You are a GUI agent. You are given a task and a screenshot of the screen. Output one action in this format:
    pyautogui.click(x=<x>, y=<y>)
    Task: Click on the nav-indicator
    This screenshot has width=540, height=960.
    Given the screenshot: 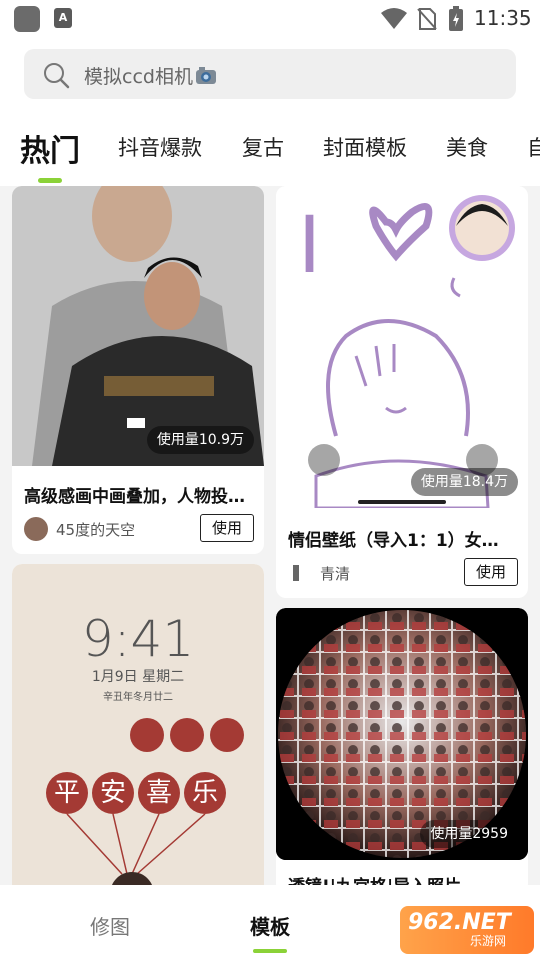 What is the action you would take?
    pyautogui.click(x=270, y=951)
    